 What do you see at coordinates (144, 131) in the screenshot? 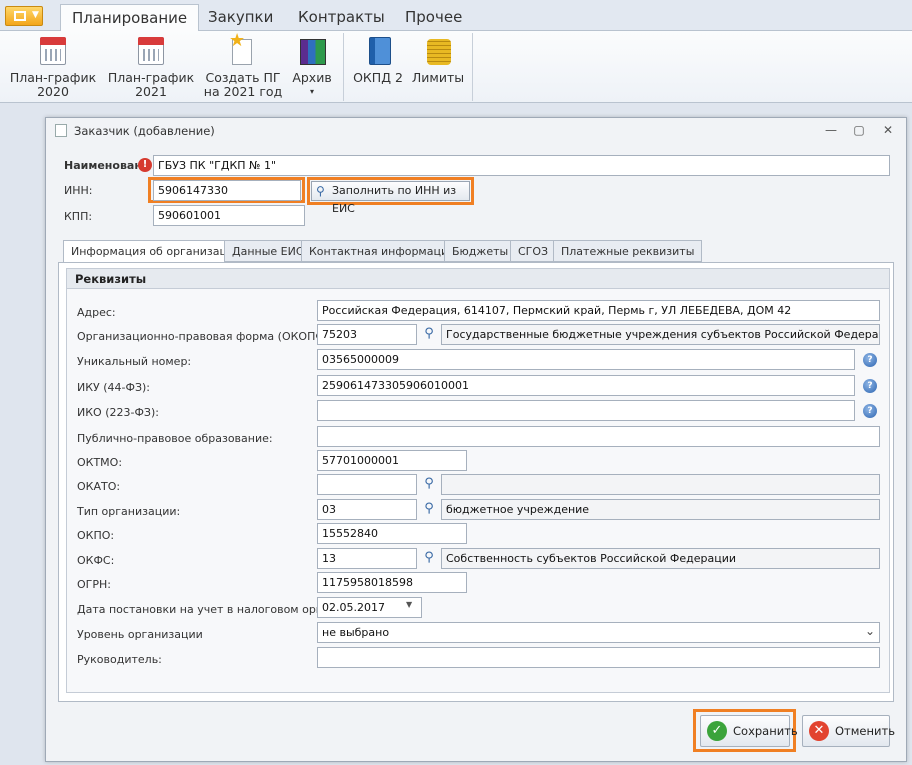
I see `dialog-title: Заказчик (добавление)` at bounding box center [144, 131].